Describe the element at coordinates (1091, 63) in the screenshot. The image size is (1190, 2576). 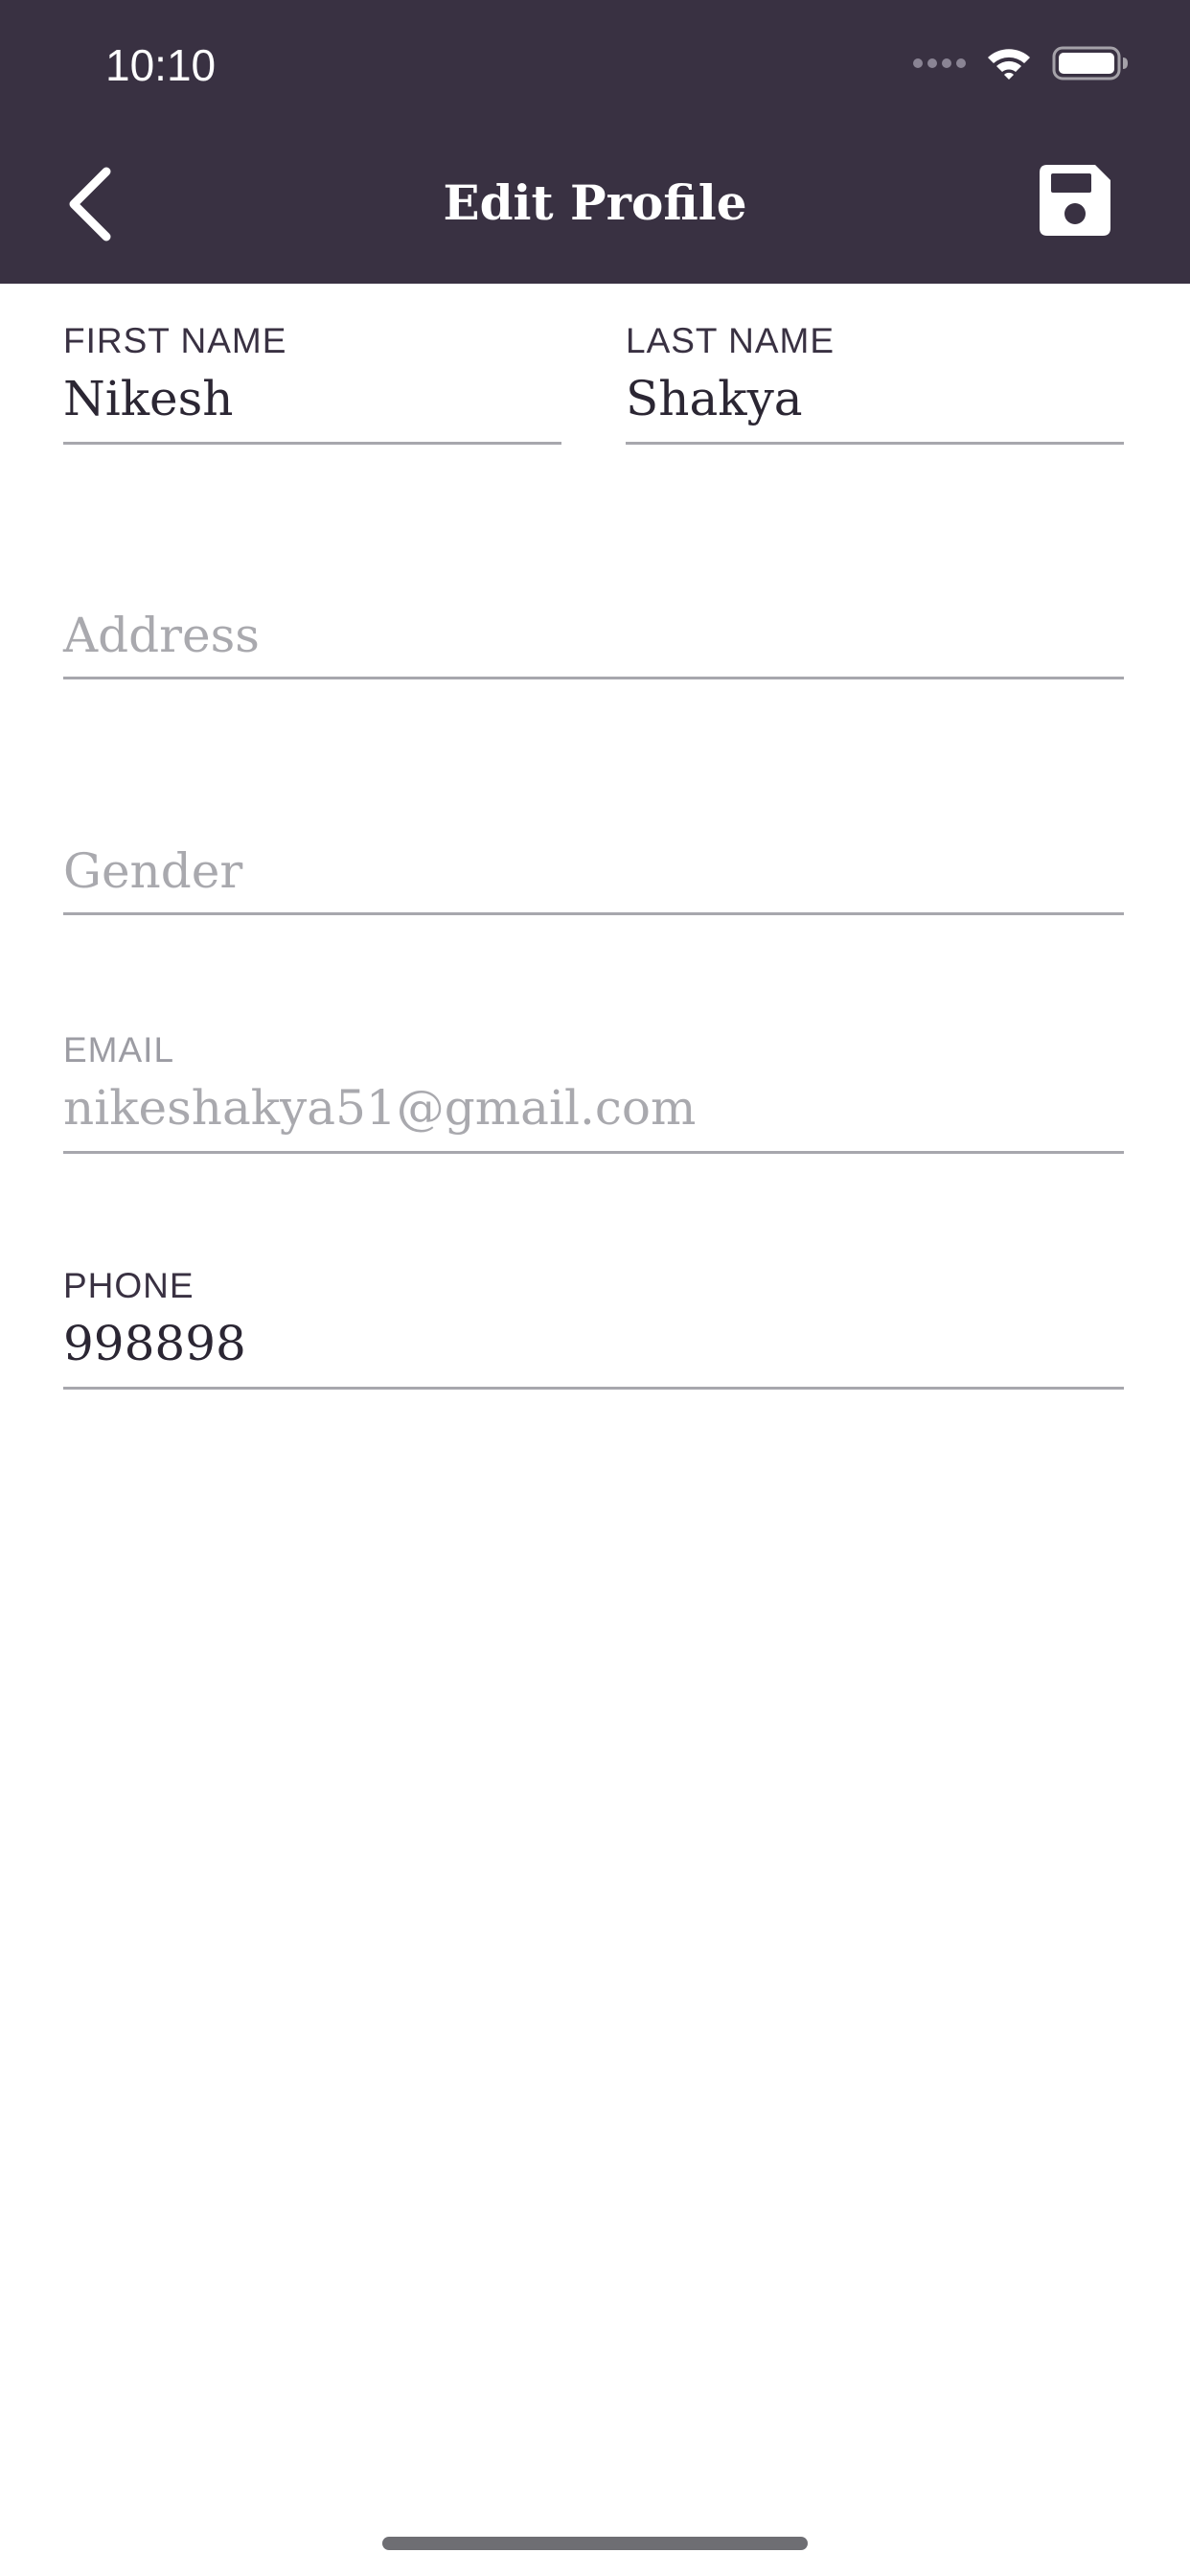
I see `battery-icon` at that location.